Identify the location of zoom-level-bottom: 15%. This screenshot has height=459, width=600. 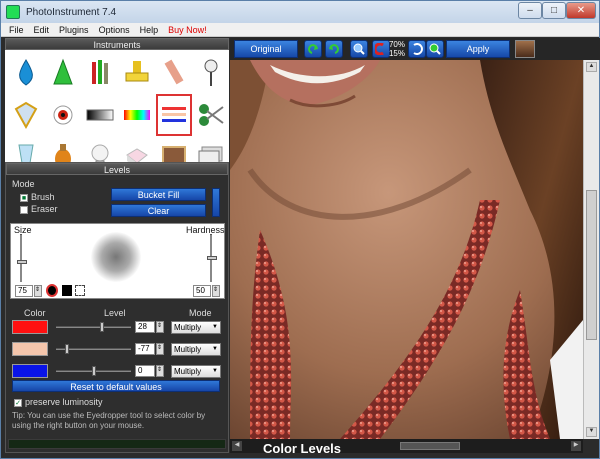
(396, 53).